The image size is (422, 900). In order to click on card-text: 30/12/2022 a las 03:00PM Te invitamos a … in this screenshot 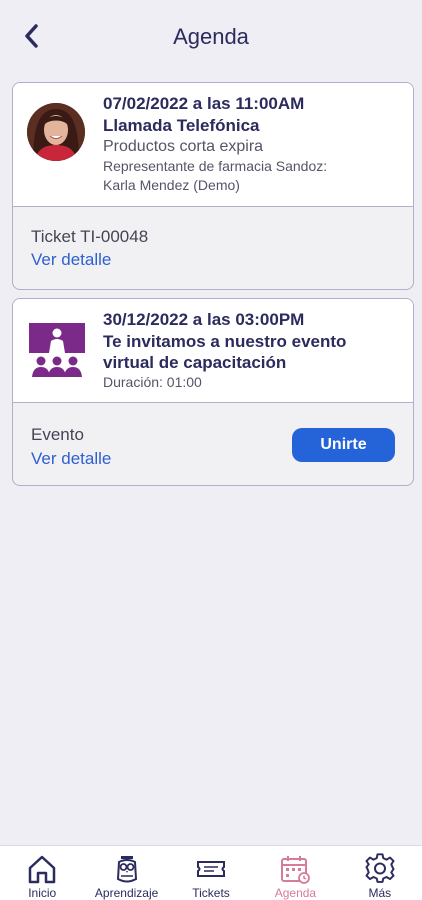, I will do `click(254, 350)`.